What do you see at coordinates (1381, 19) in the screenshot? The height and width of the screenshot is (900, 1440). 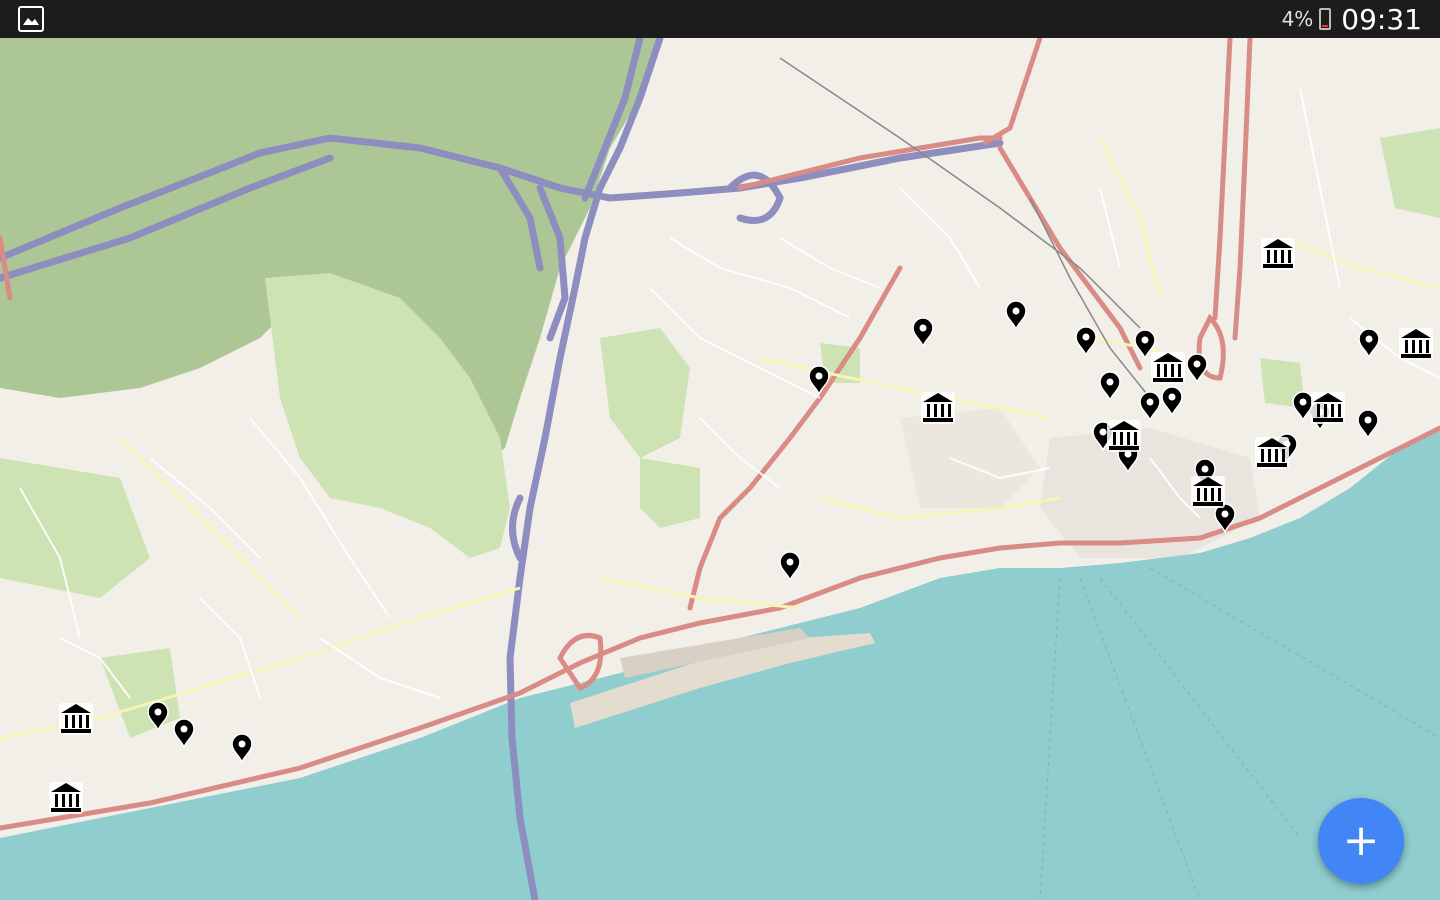 I see `clock: 09:31` at bounding box center [1381, 19].